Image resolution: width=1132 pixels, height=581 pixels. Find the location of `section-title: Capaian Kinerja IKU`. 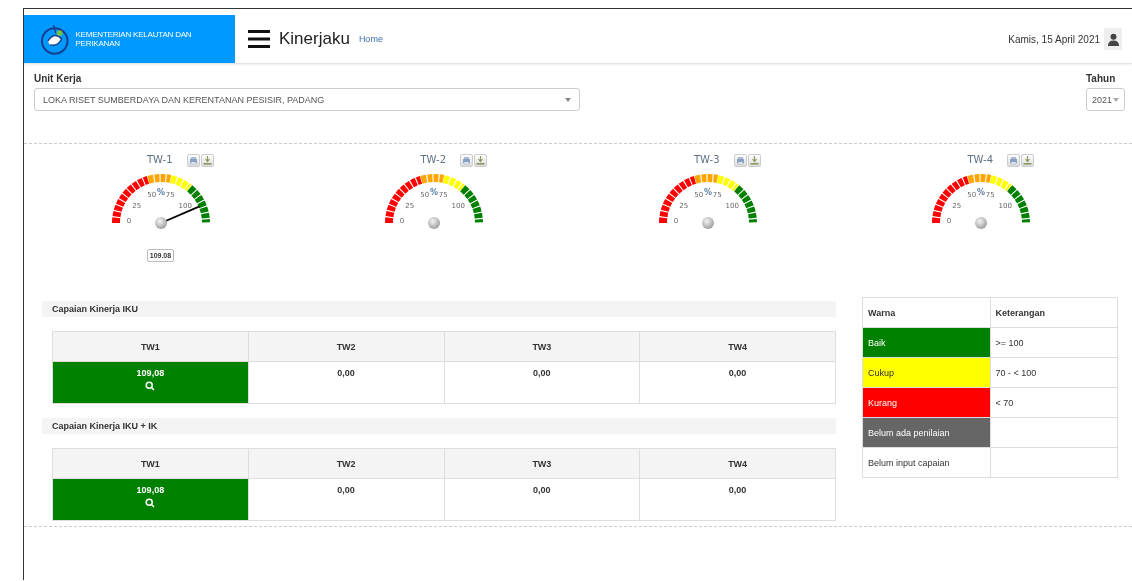

section-title: Capaian Kinerja IKU is located at coordinates (439, 309).